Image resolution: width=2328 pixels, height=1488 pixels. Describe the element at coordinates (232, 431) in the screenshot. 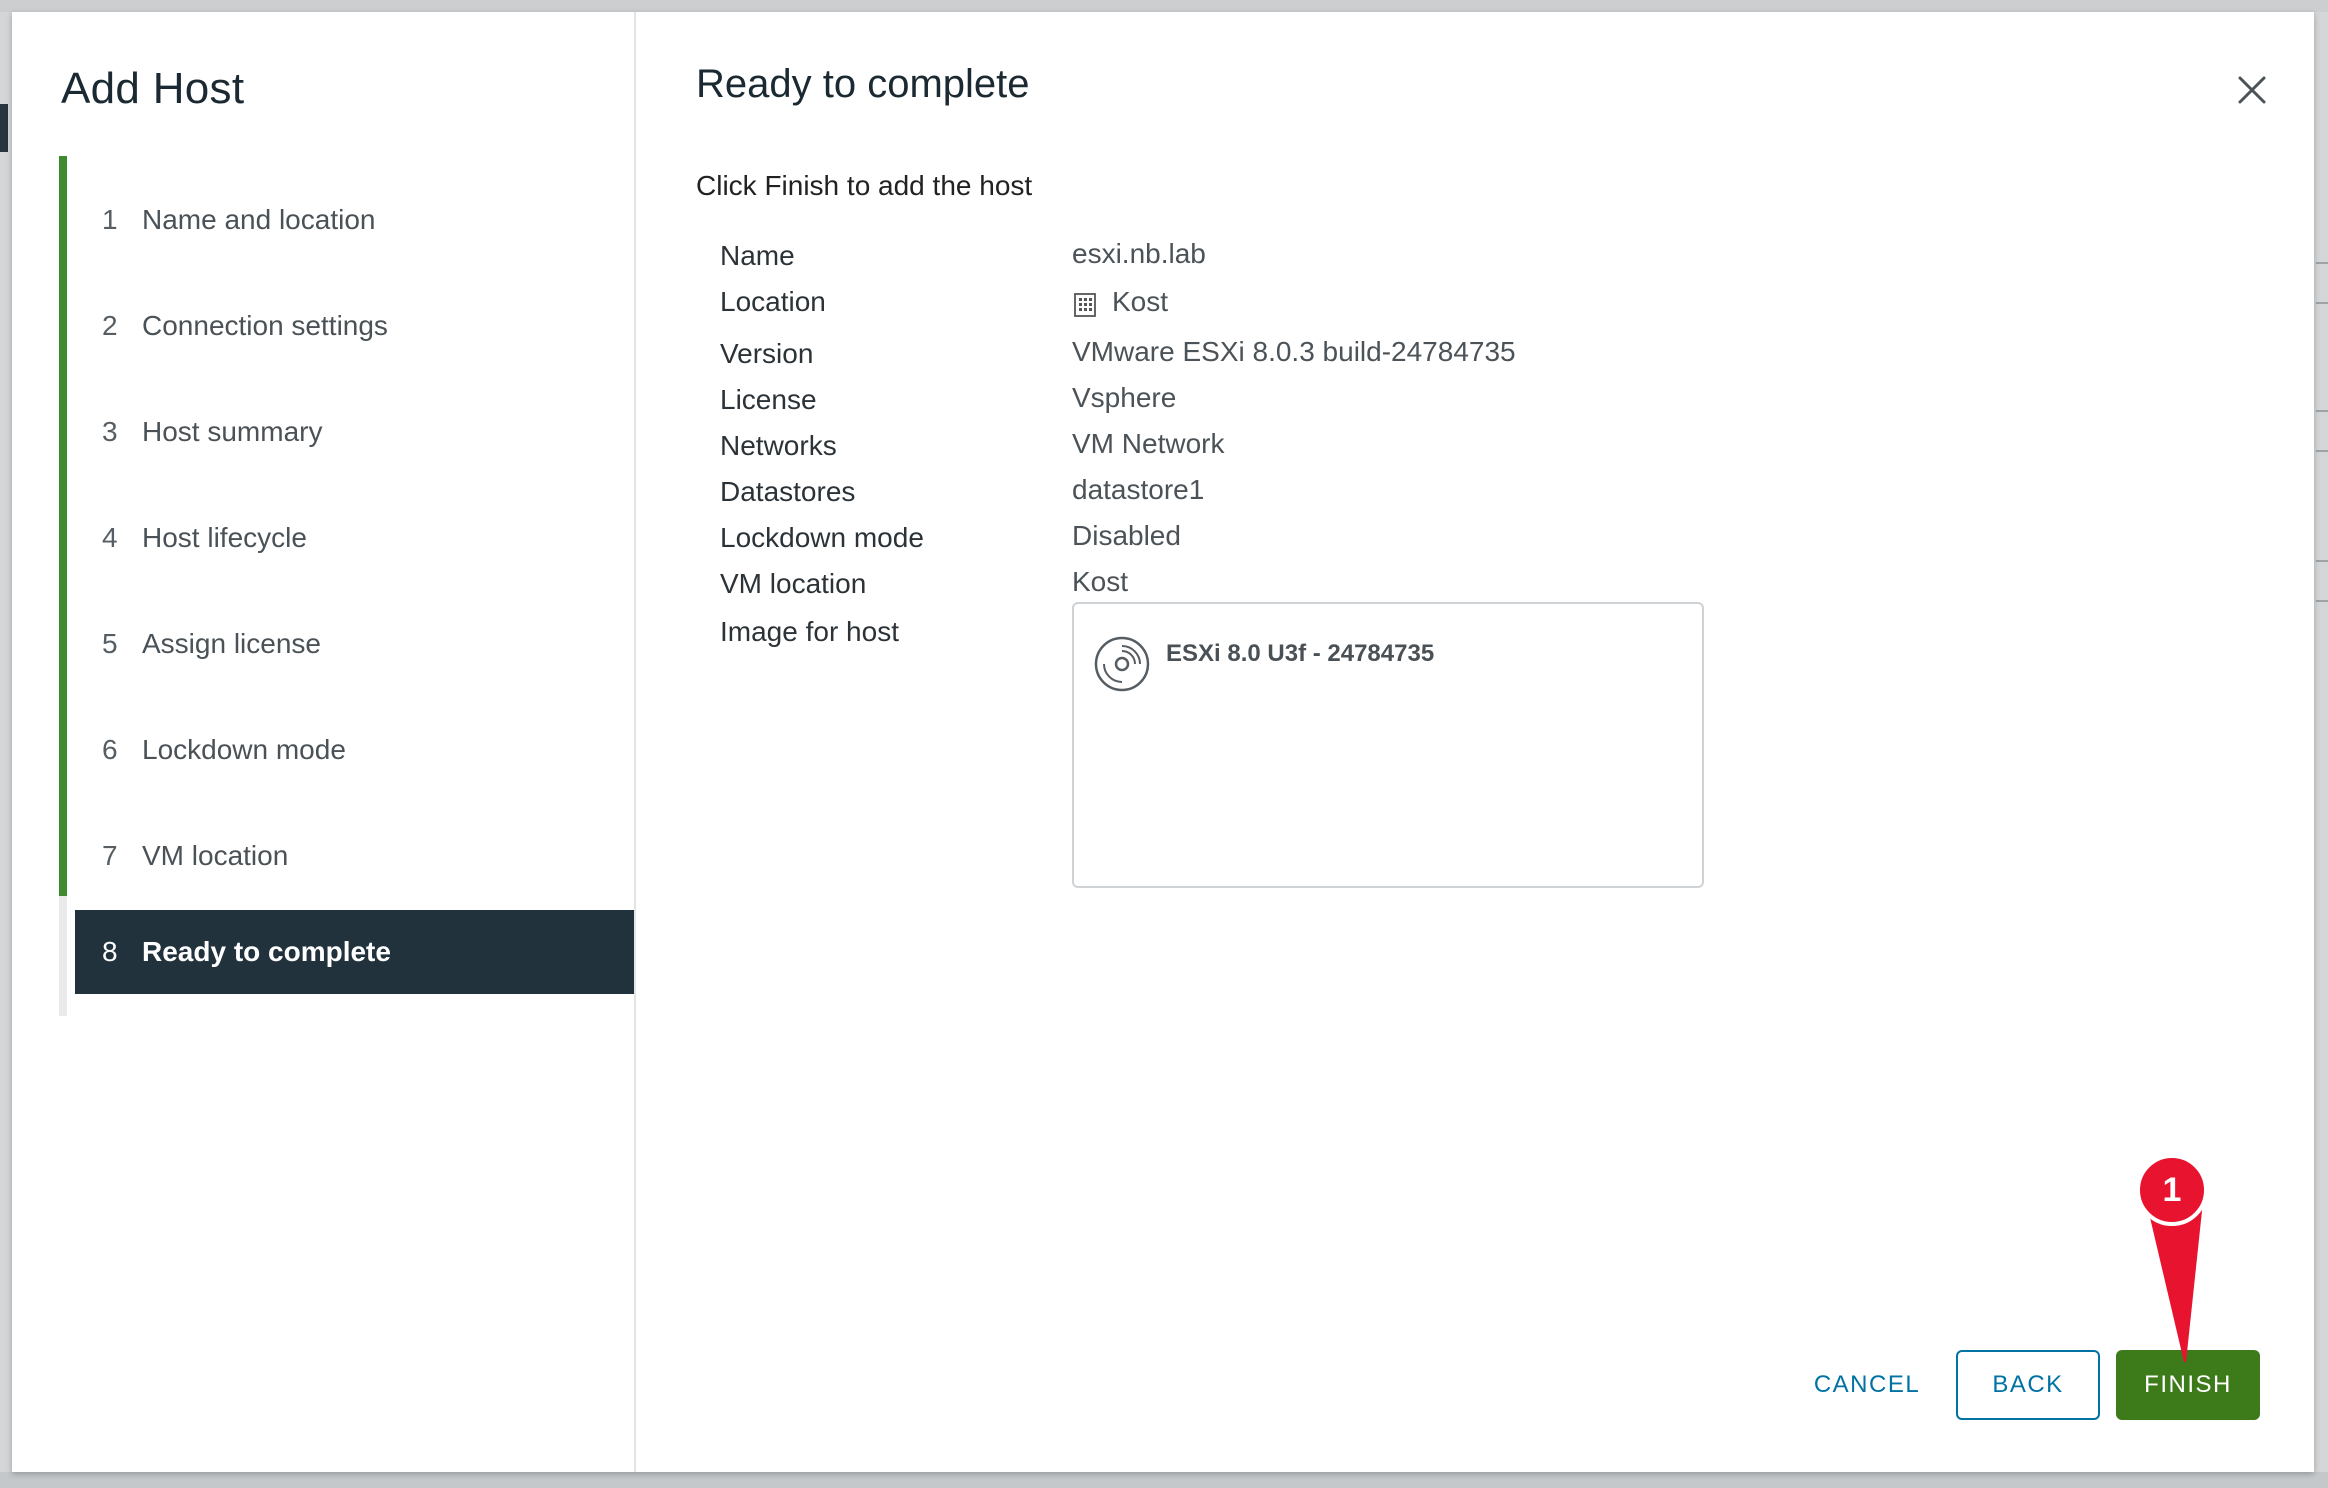

I see `step-label: Host summary` at that location.